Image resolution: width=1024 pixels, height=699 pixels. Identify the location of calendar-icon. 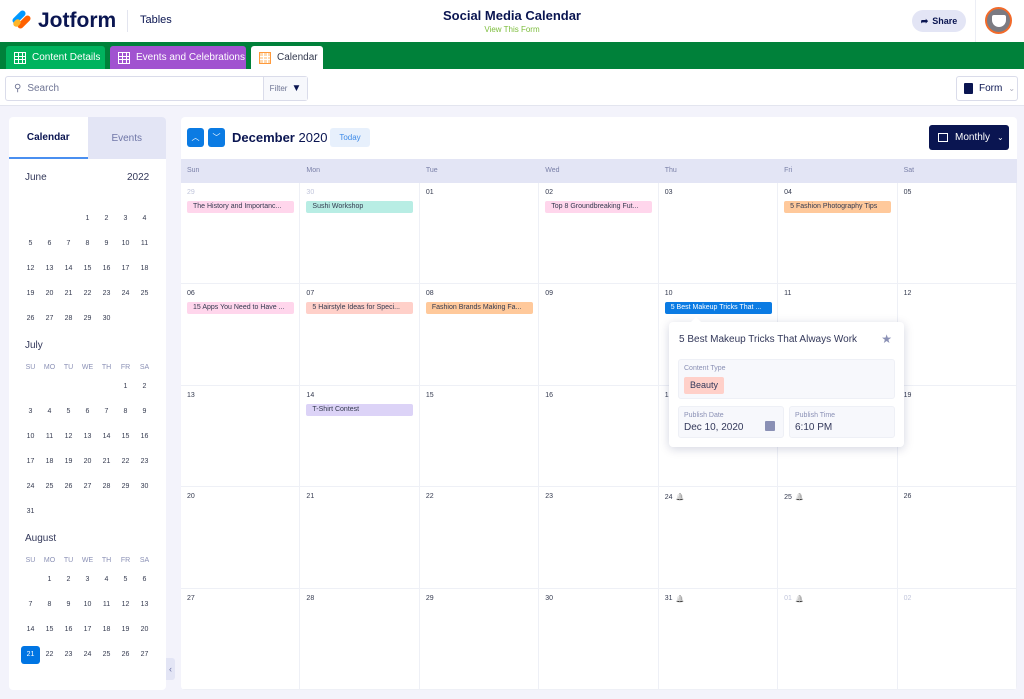
(770, 426).